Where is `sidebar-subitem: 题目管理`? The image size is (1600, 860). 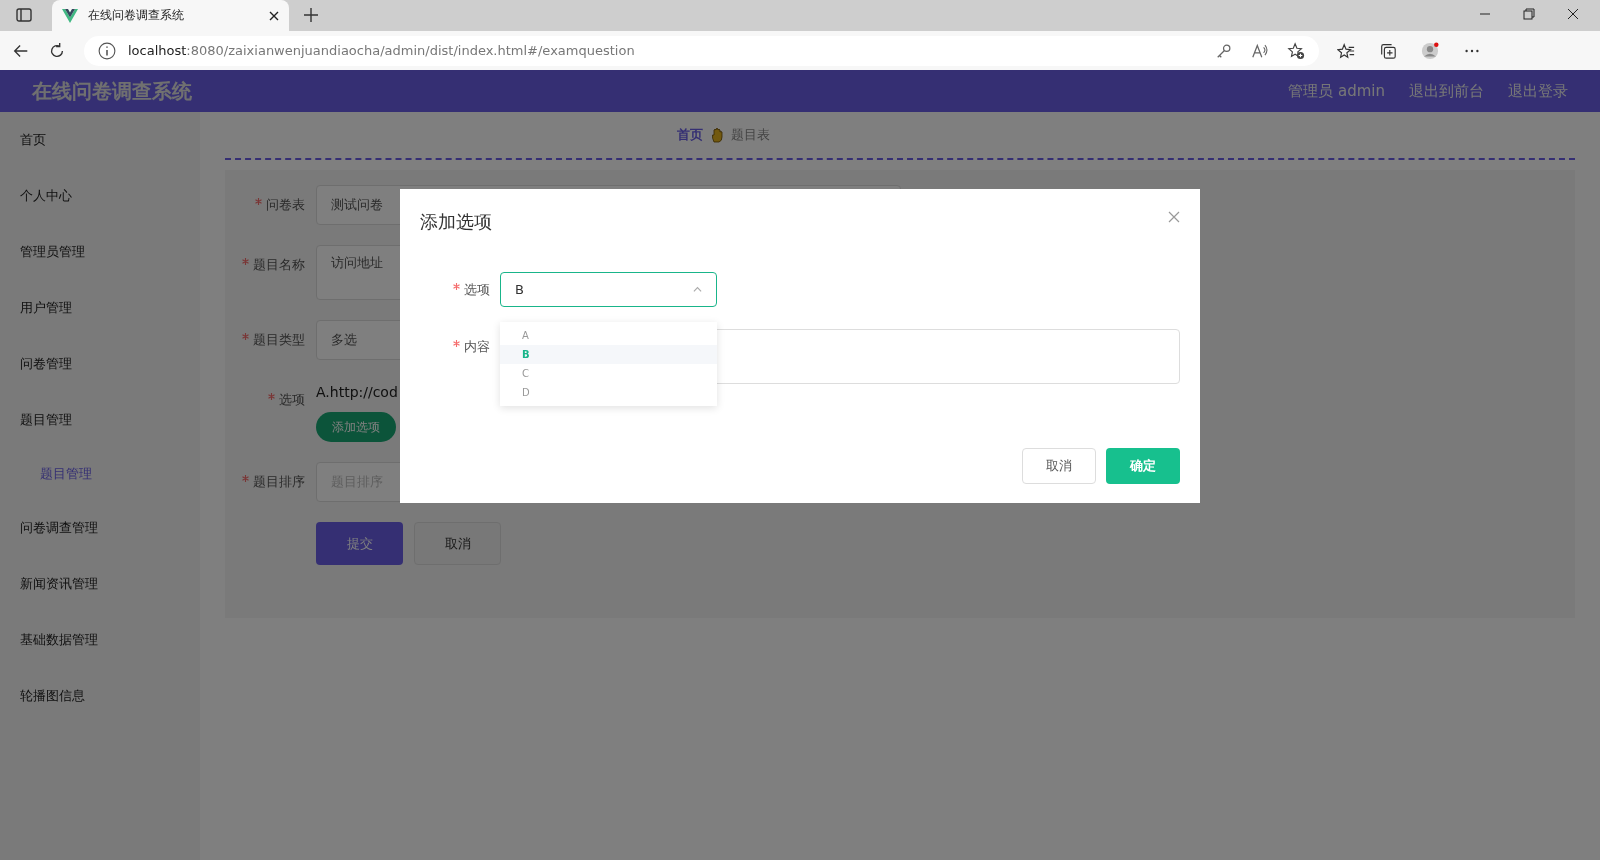 sidebar-subitem: 题目管理 is located at coordinates (66, 474).